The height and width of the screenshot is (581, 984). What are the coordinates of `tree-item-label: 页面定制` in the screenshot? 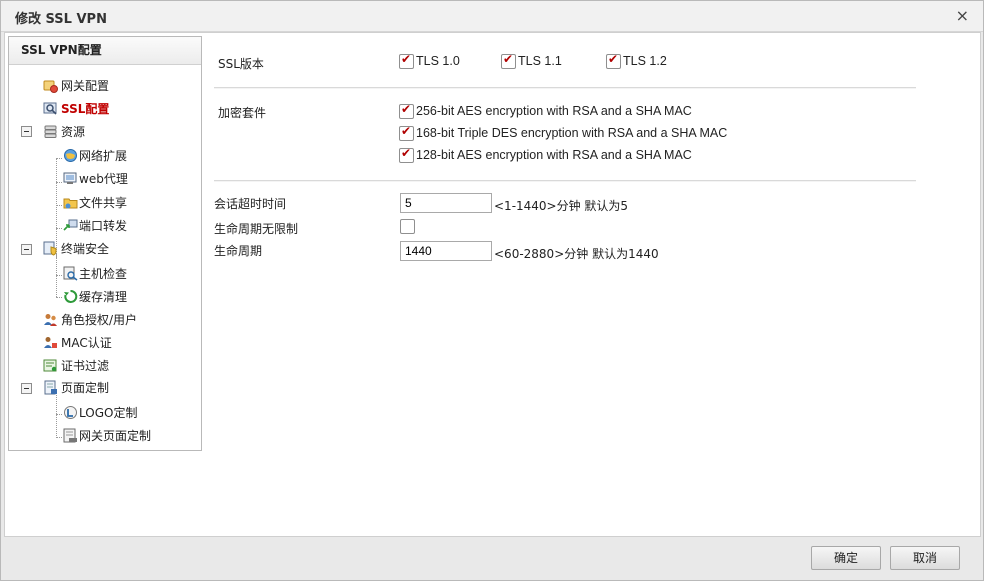 It's located at (85, 387).